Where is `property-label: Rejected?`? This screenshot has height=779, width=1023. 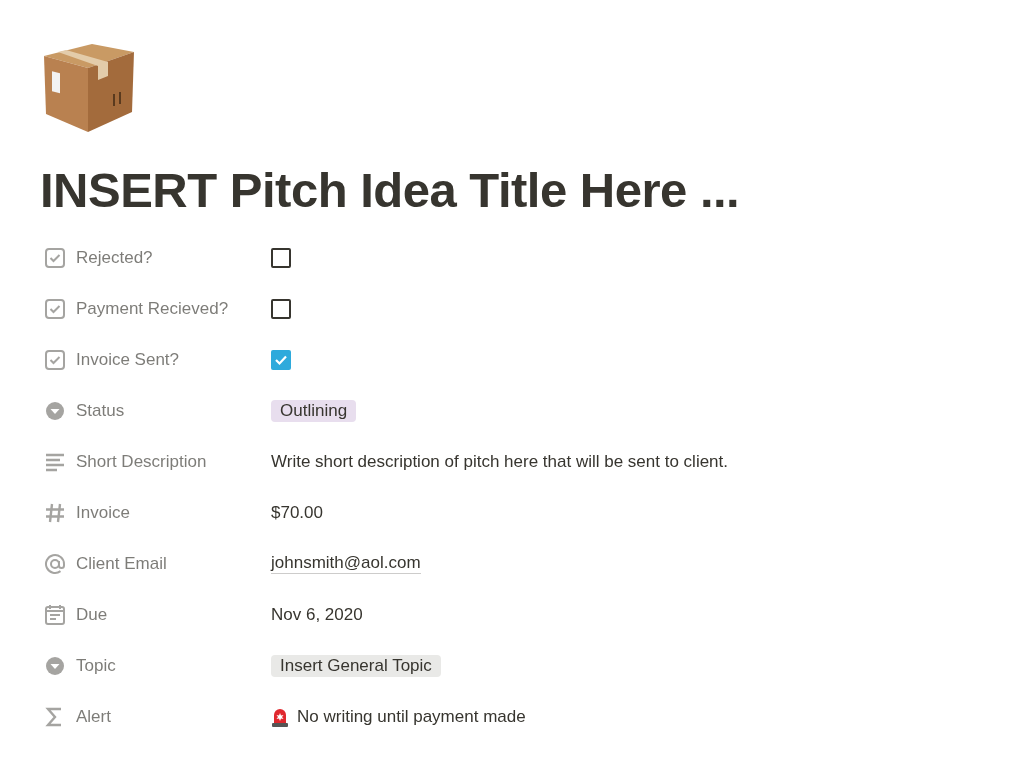
property-label: Rejected? is located at coordinates (114, 257).